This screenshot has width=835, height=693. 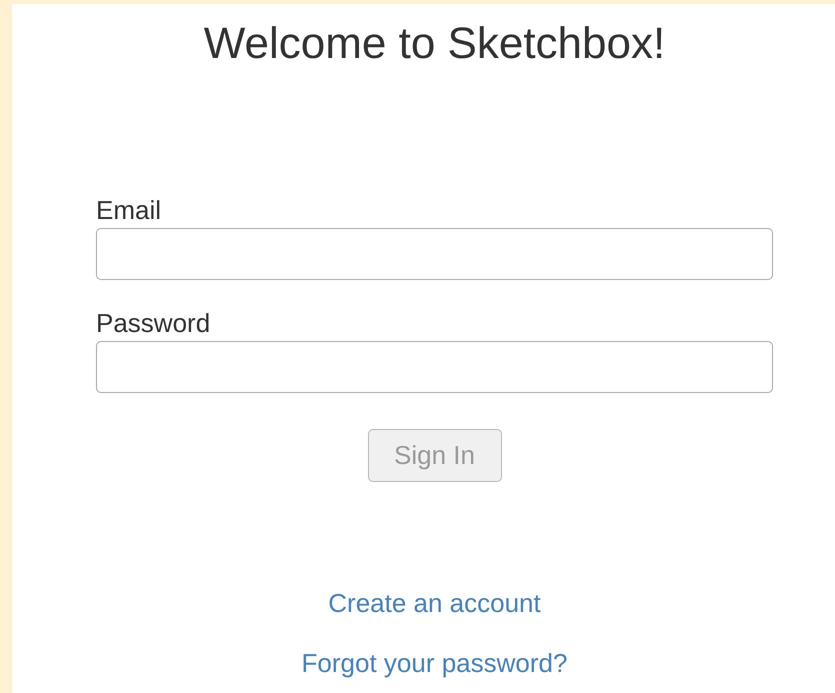 I want to click on welcome-title: Welcome to Sketchbox!, so click(x=435, y=44).